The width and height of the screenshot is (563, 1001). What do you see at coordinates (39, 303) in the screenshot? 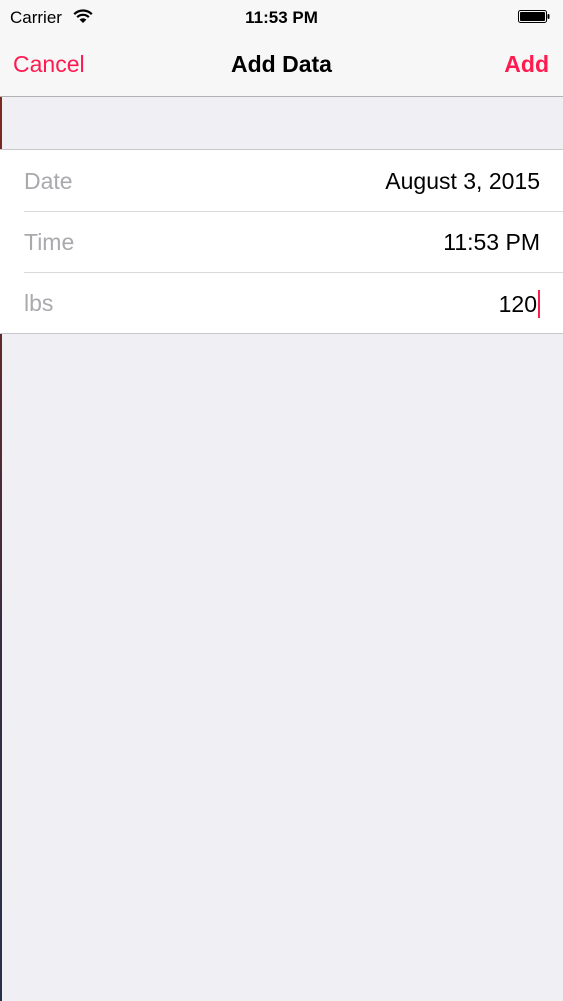
I see `weight-unit-label: lbs` at bounding box center [39, 303].